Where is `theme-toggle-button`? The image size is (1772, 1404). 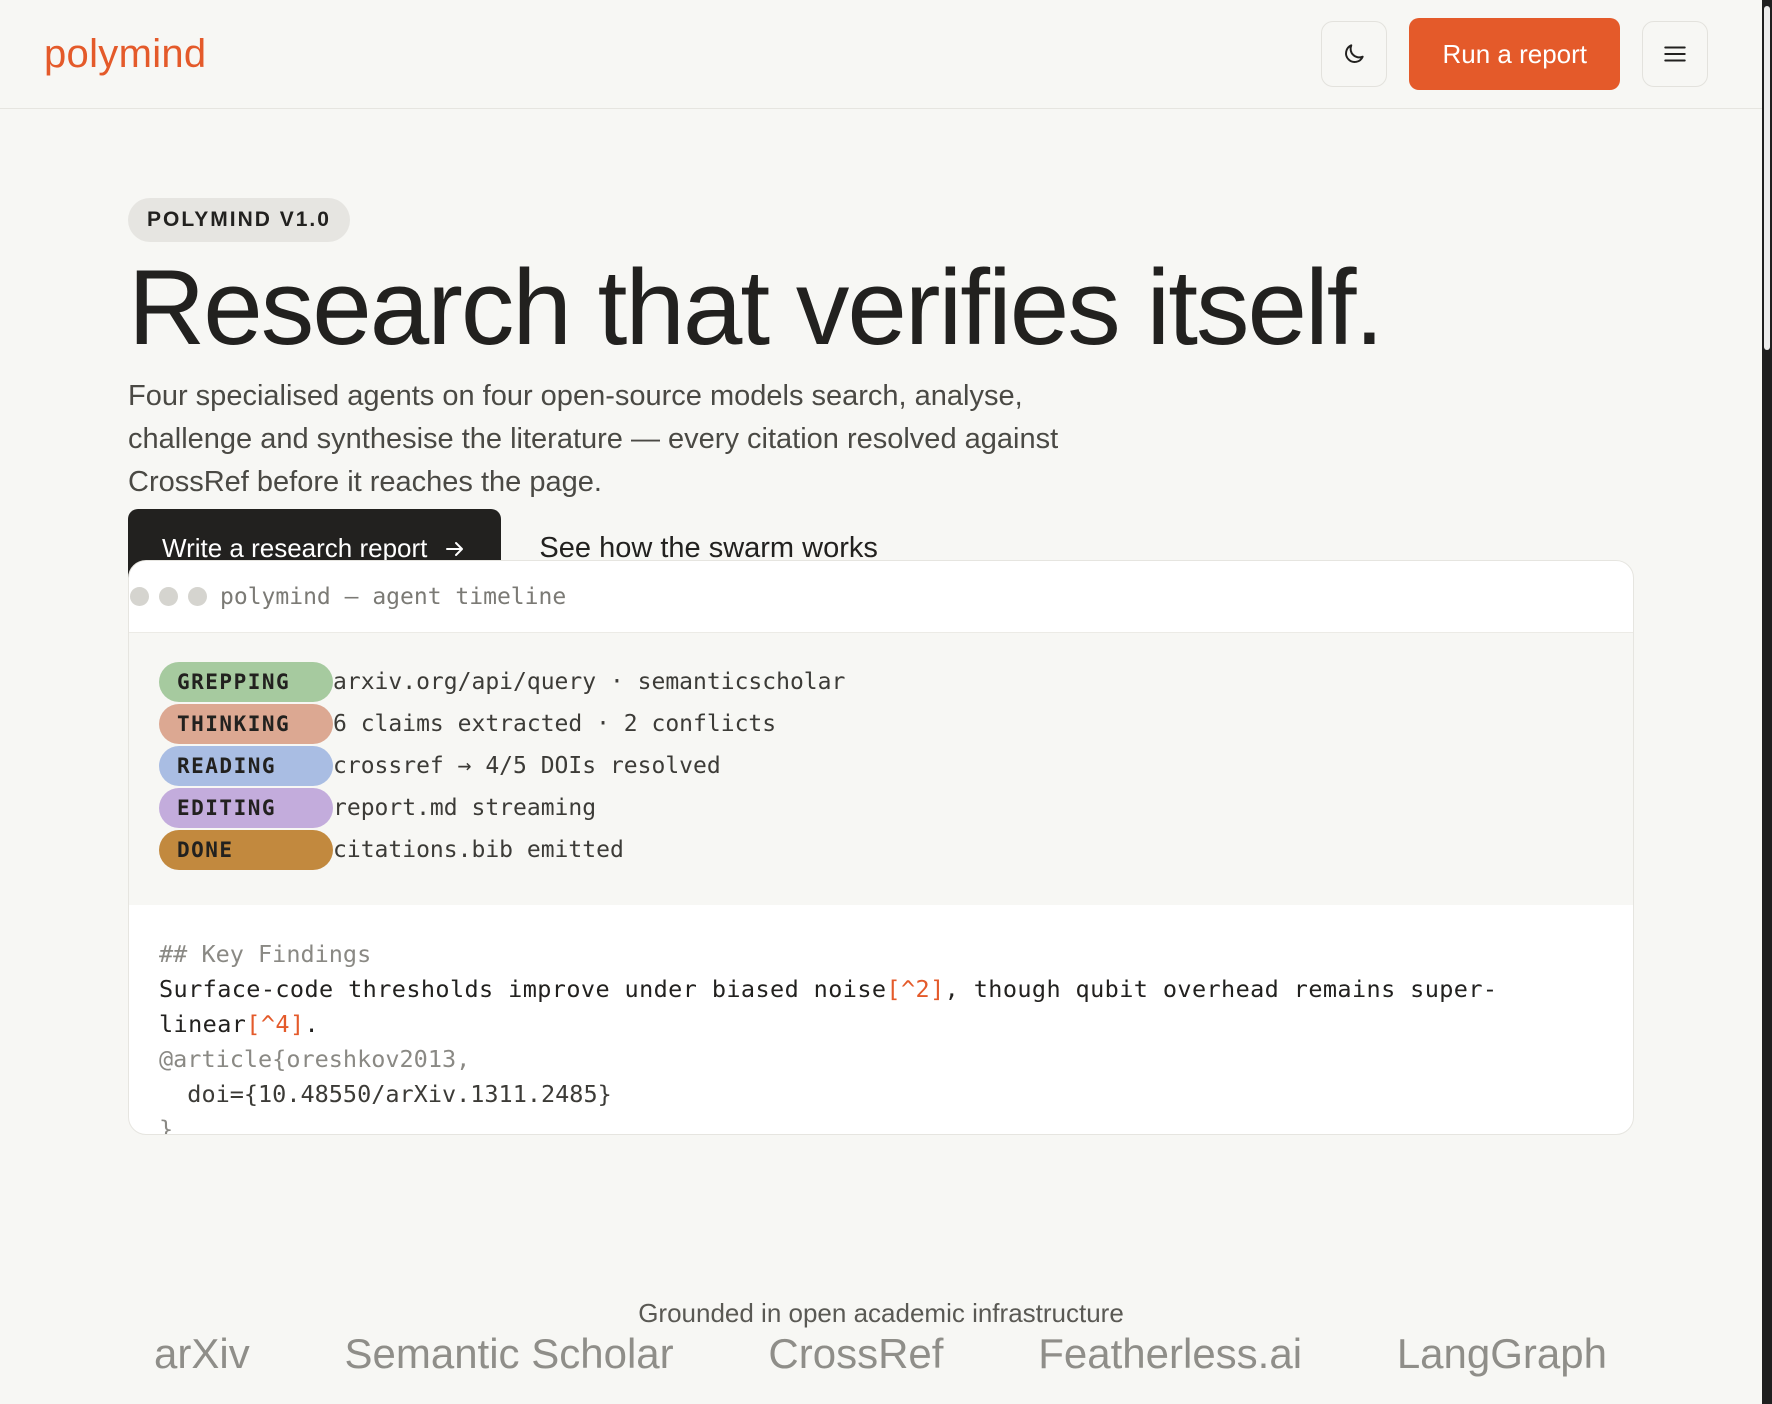
theme-toggle-button is located at coordinates (1354, 54).